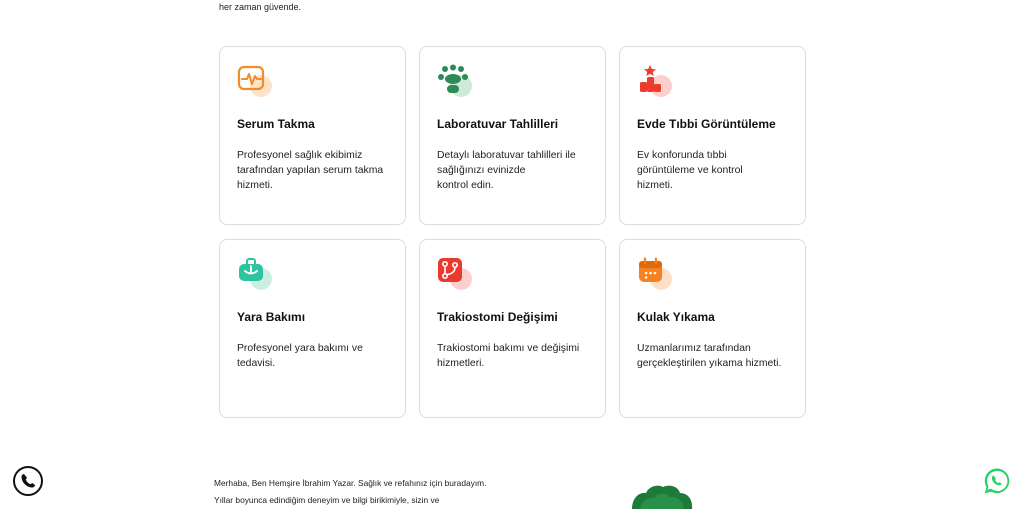  Describe the element at coordinates (655, 274) in the screenshot. I see `calendar-icon` at that location.